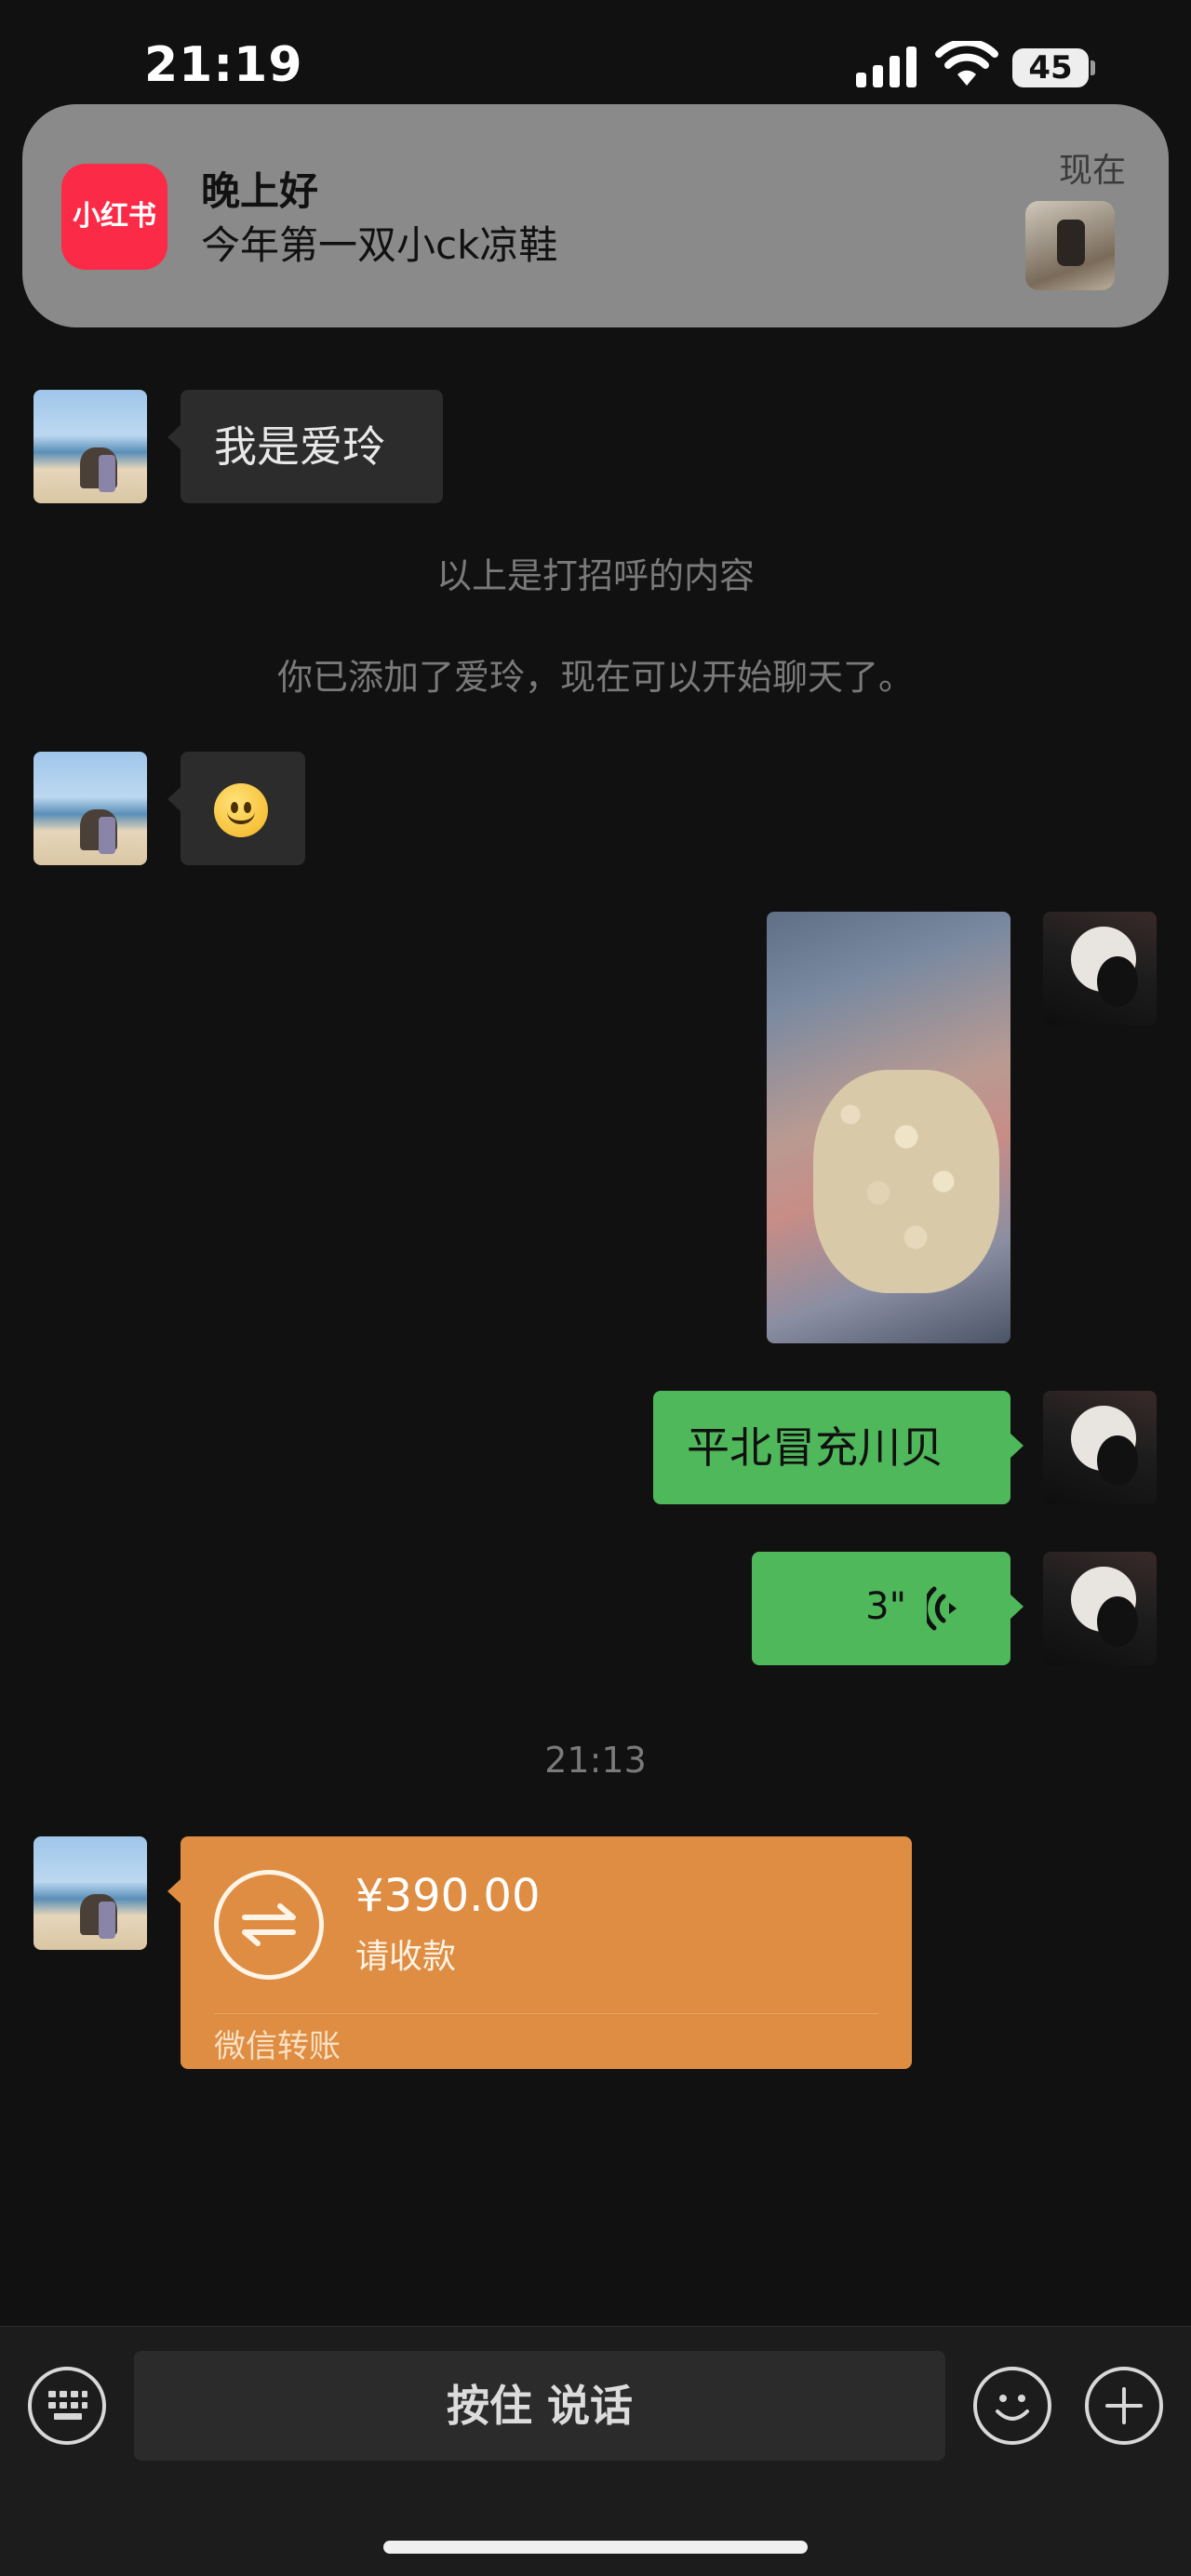 This screenshot has height=2576, width=1191. What do you see at coordinates (277, 2046) in the screenshot?
I see `transfer-label: 微信转账` at bounding box center [277, 2046].